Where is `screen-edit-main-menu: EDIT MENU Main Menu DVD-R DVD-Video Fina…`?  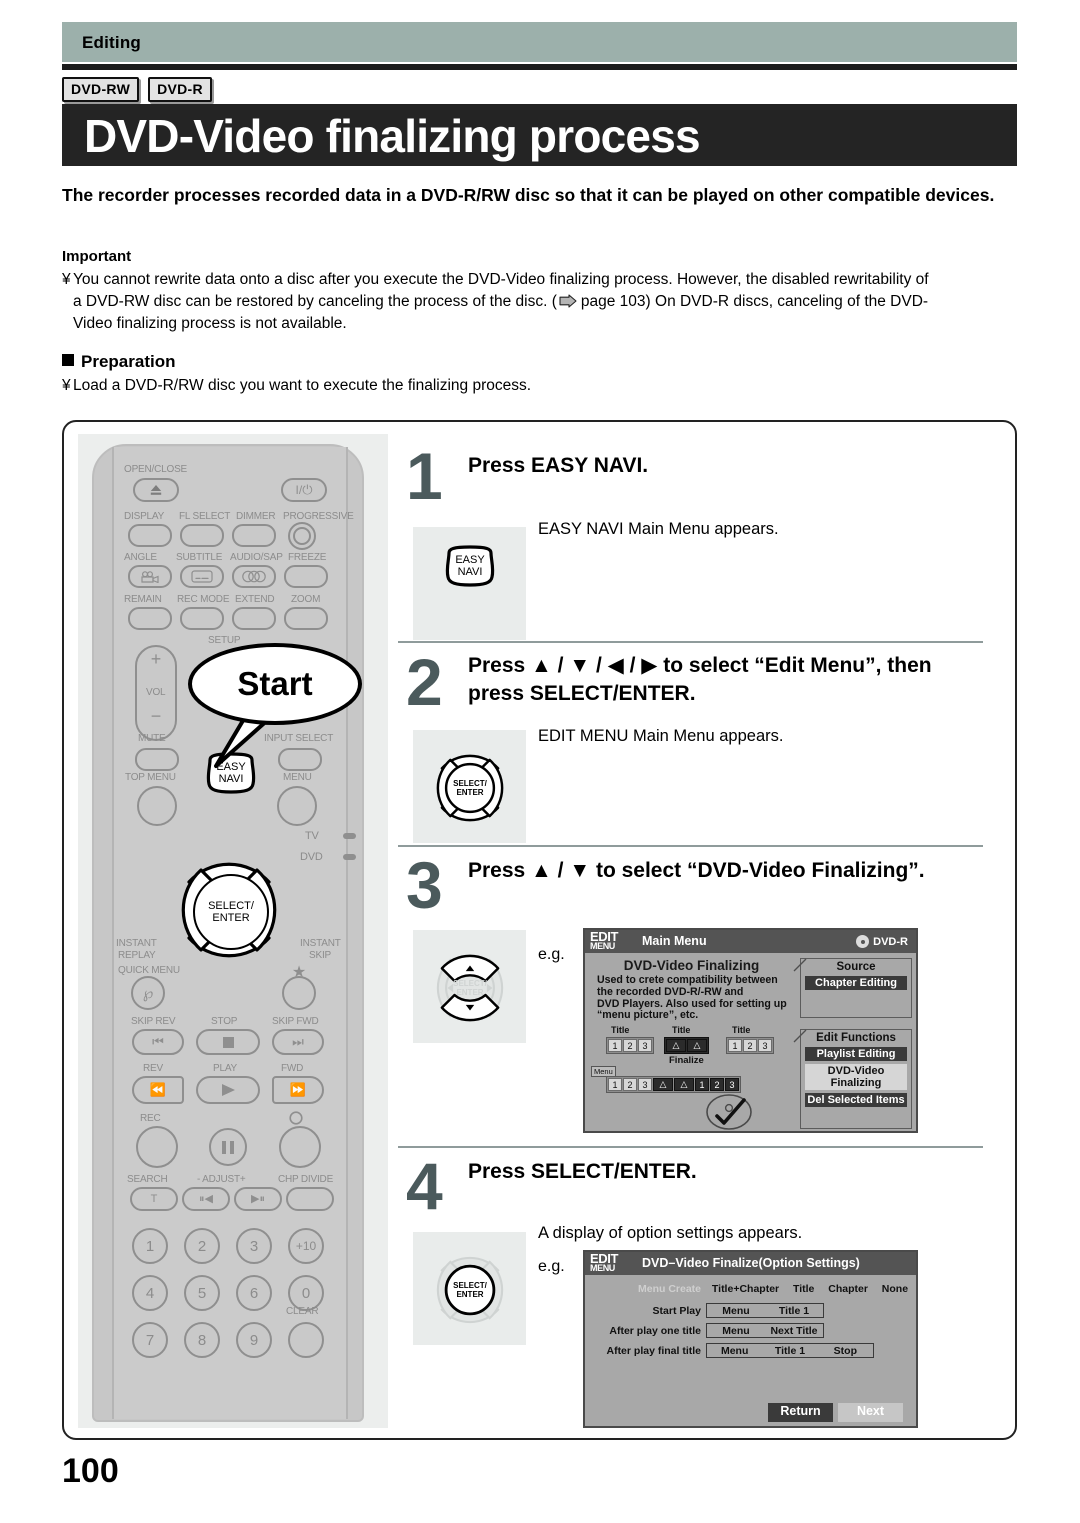
screen-edit-main-menu: EDIT MENU Main Menu DVD-R DVD-Video Fina… is located at coordinates (750, 1030).